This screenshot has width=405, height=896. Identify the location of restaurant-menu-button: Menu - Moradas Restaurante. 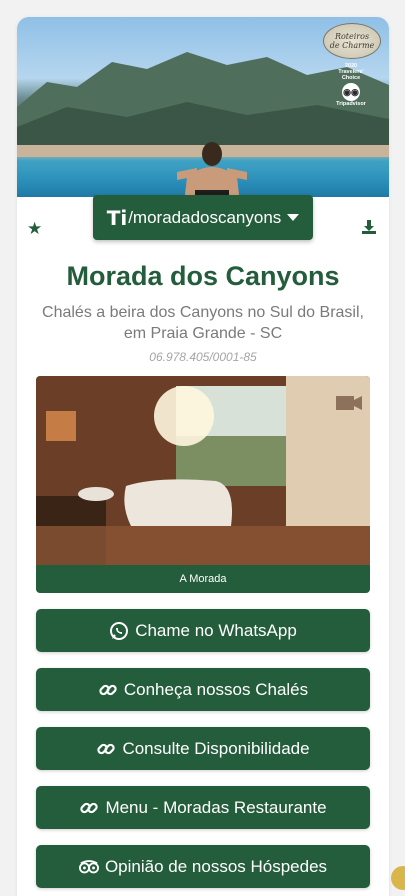
(203, 807).